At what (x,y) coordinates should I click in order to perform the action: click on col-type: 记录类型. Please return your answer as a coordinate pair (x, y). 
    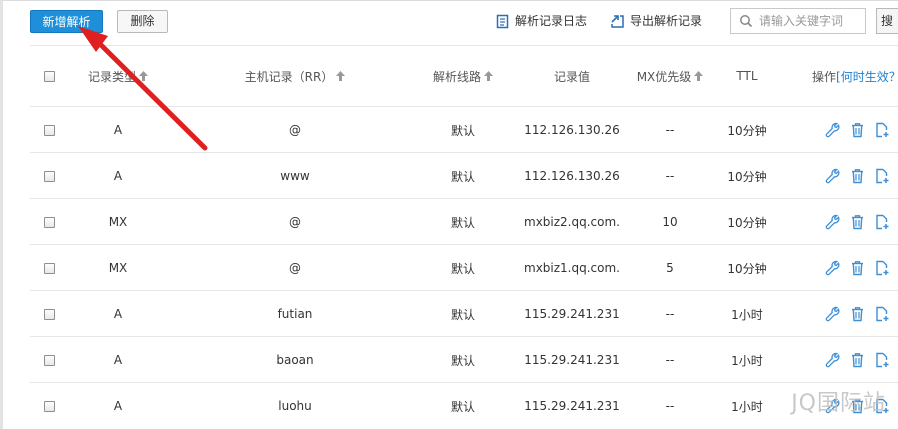
    Looking at the image, I should click on (118, 76).